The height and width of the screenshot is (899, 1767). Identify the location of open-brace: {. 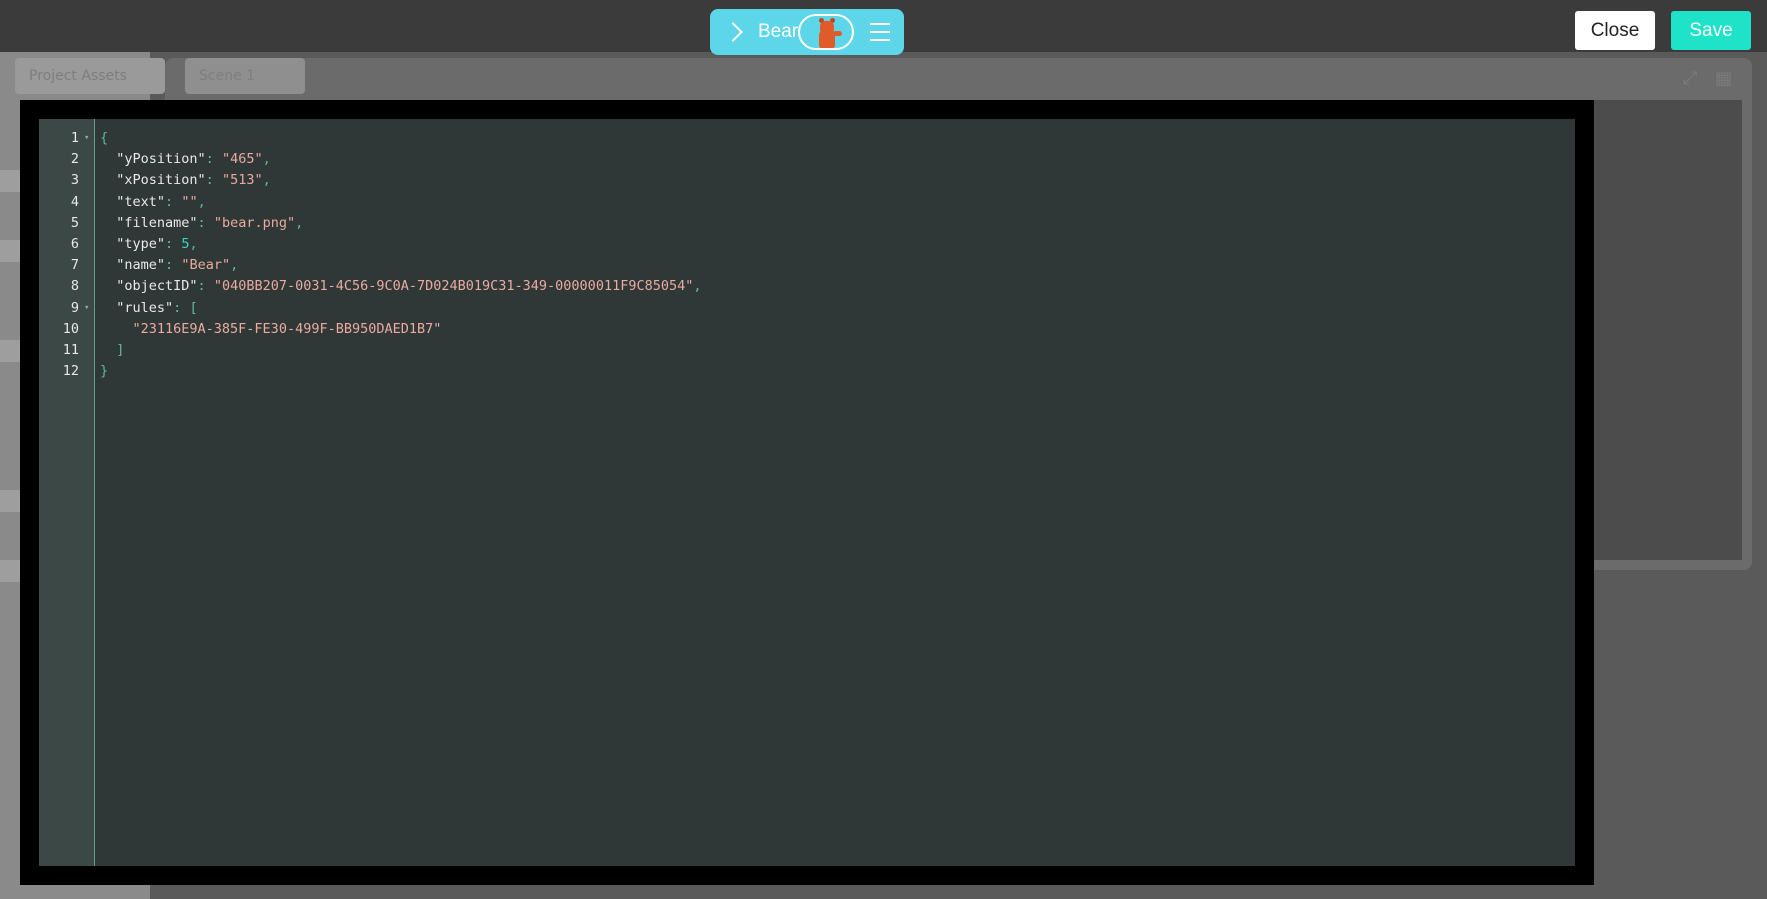
(104, 138).